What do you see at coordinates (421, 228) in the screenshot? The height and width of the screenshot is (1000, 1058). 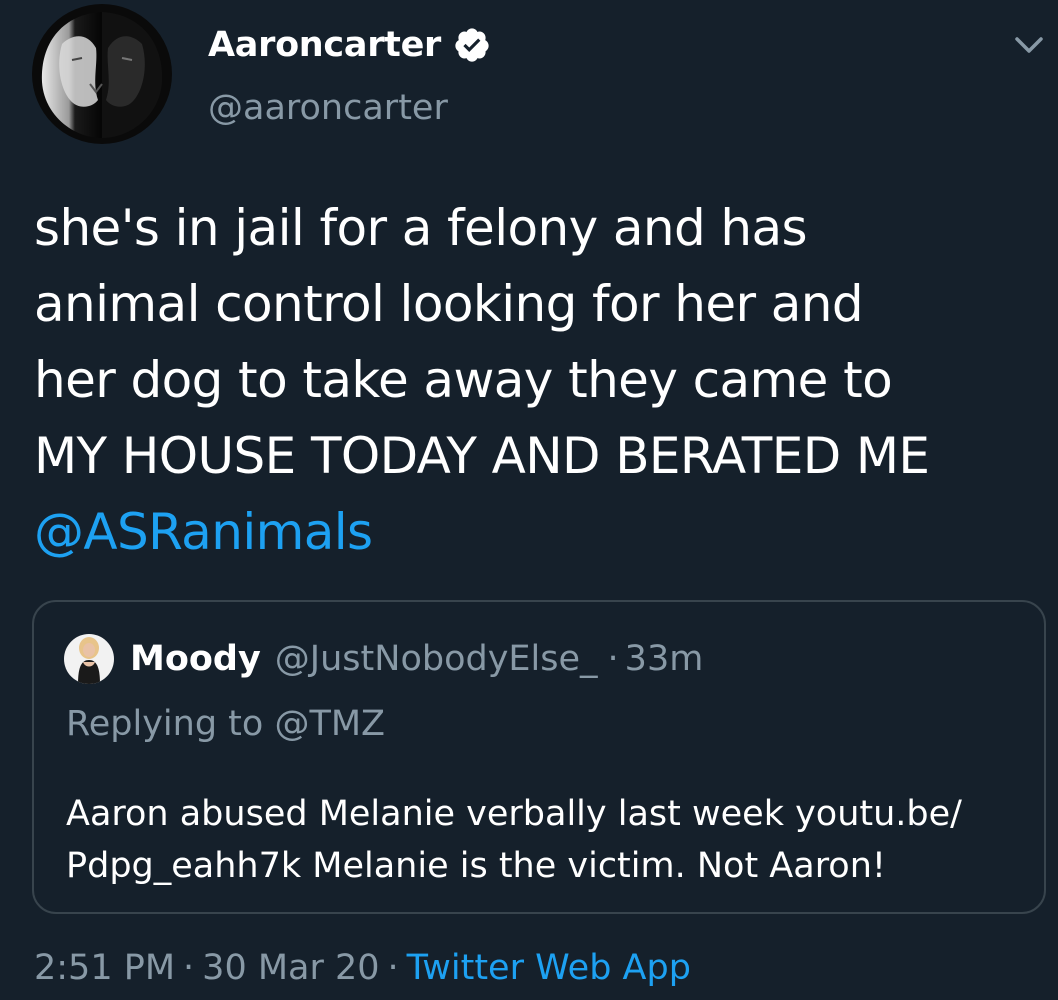 I see `tweet-text-line: she's in jail for a felony and has` at bounding box center [421, 228].